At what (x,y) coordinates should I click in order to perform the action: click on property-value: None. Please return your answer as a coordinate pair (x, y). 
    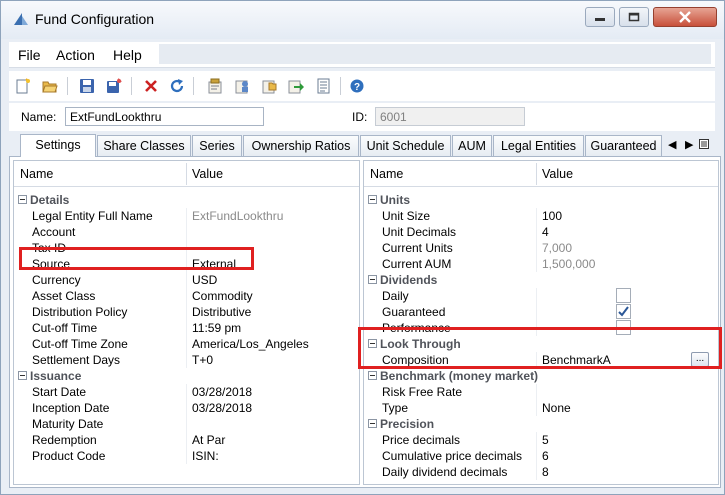
    Looking at the image, I should click on (556, 408).